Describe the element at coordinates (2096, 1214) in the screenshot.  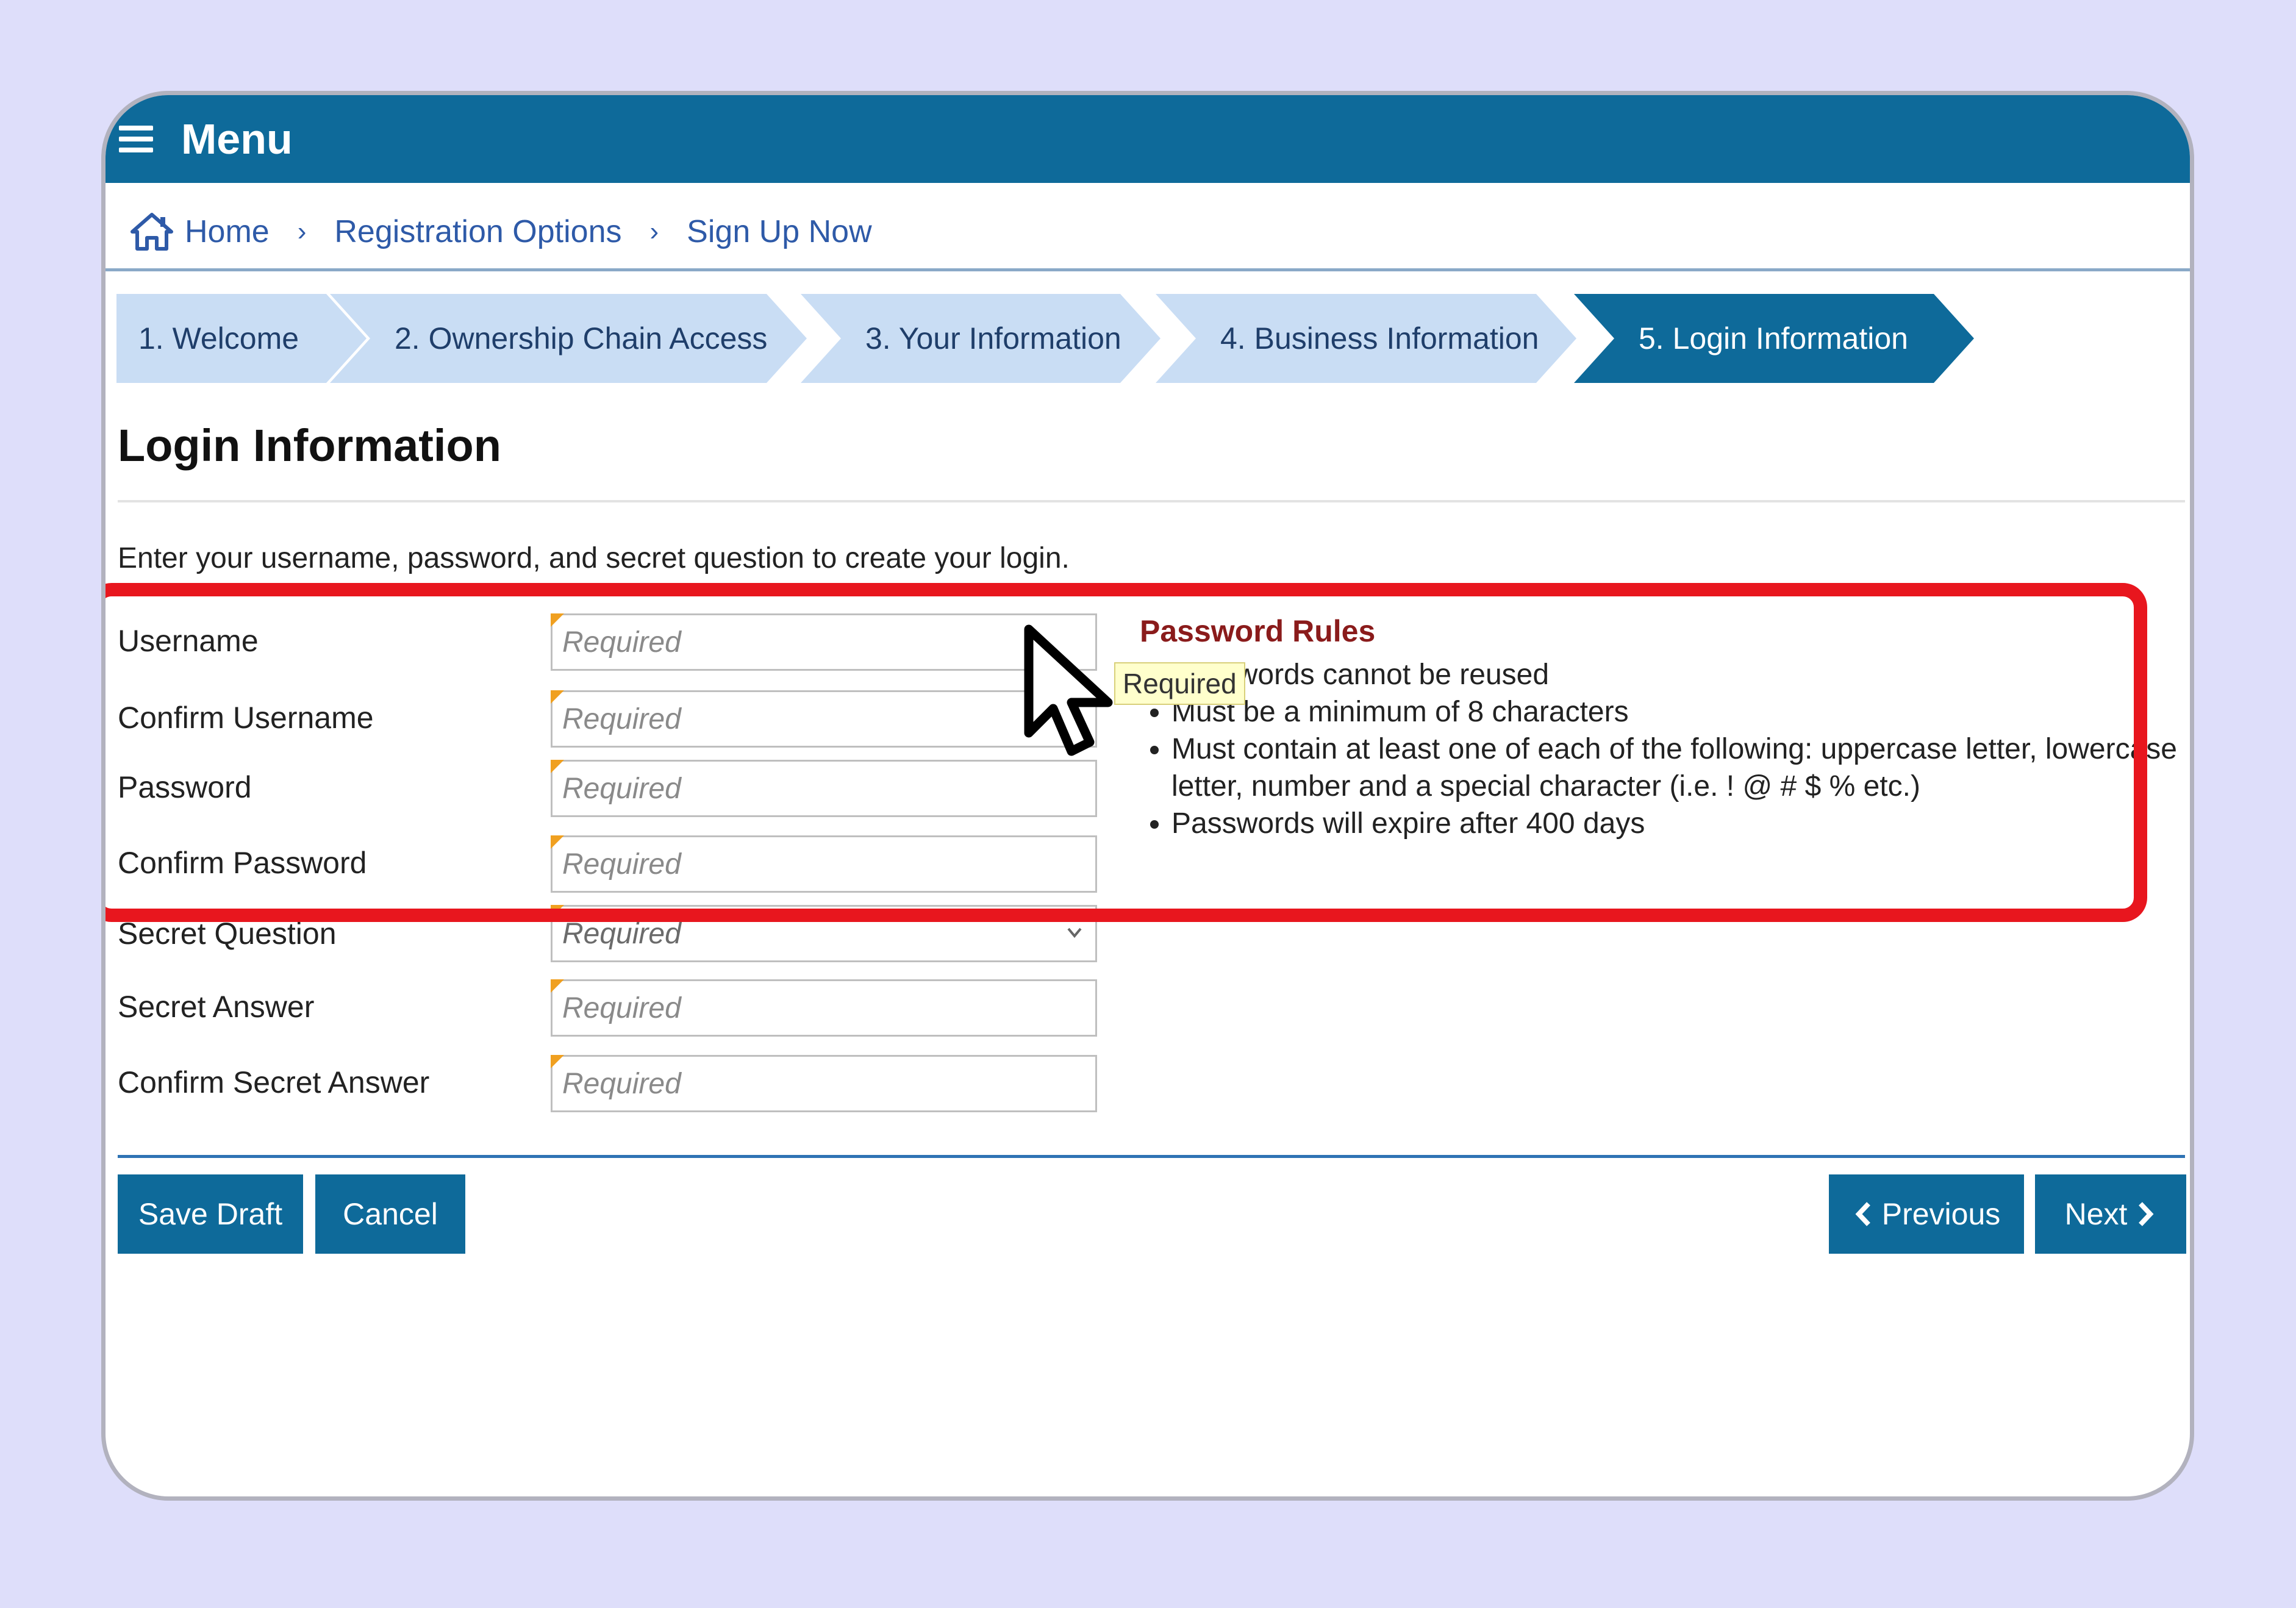
I see `next-button-label: Next` at that location.